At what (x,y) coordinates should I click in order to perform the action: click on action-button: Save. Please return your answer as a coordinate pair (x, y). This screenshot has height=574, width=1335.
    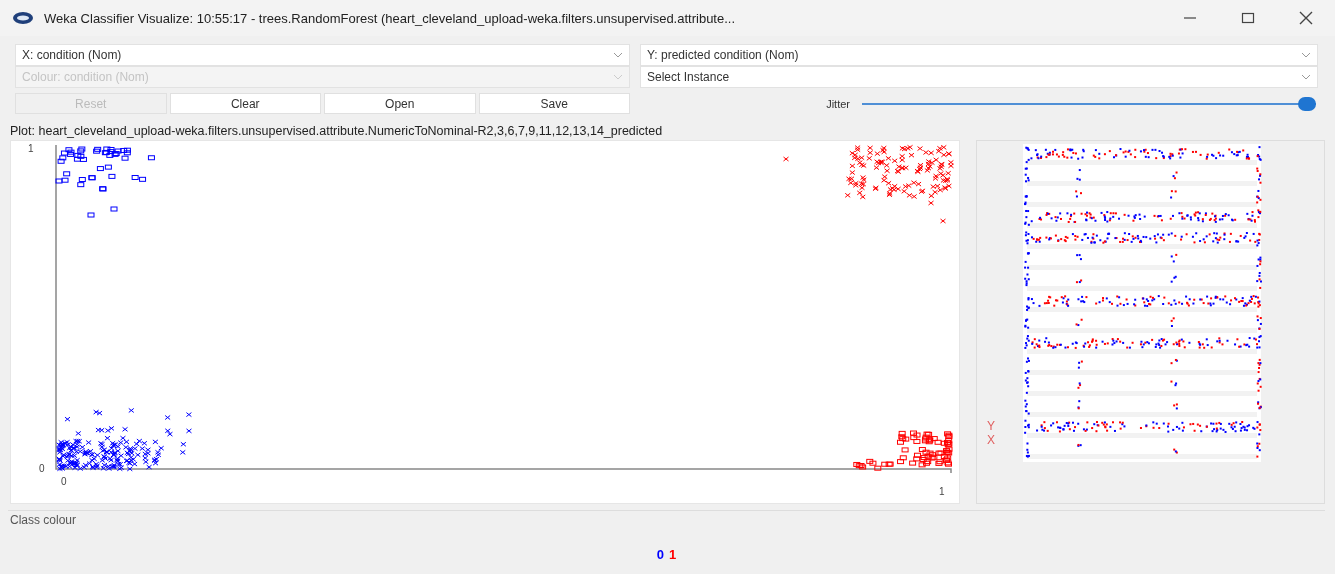
    Looking at the image, I should click on (554, 103).